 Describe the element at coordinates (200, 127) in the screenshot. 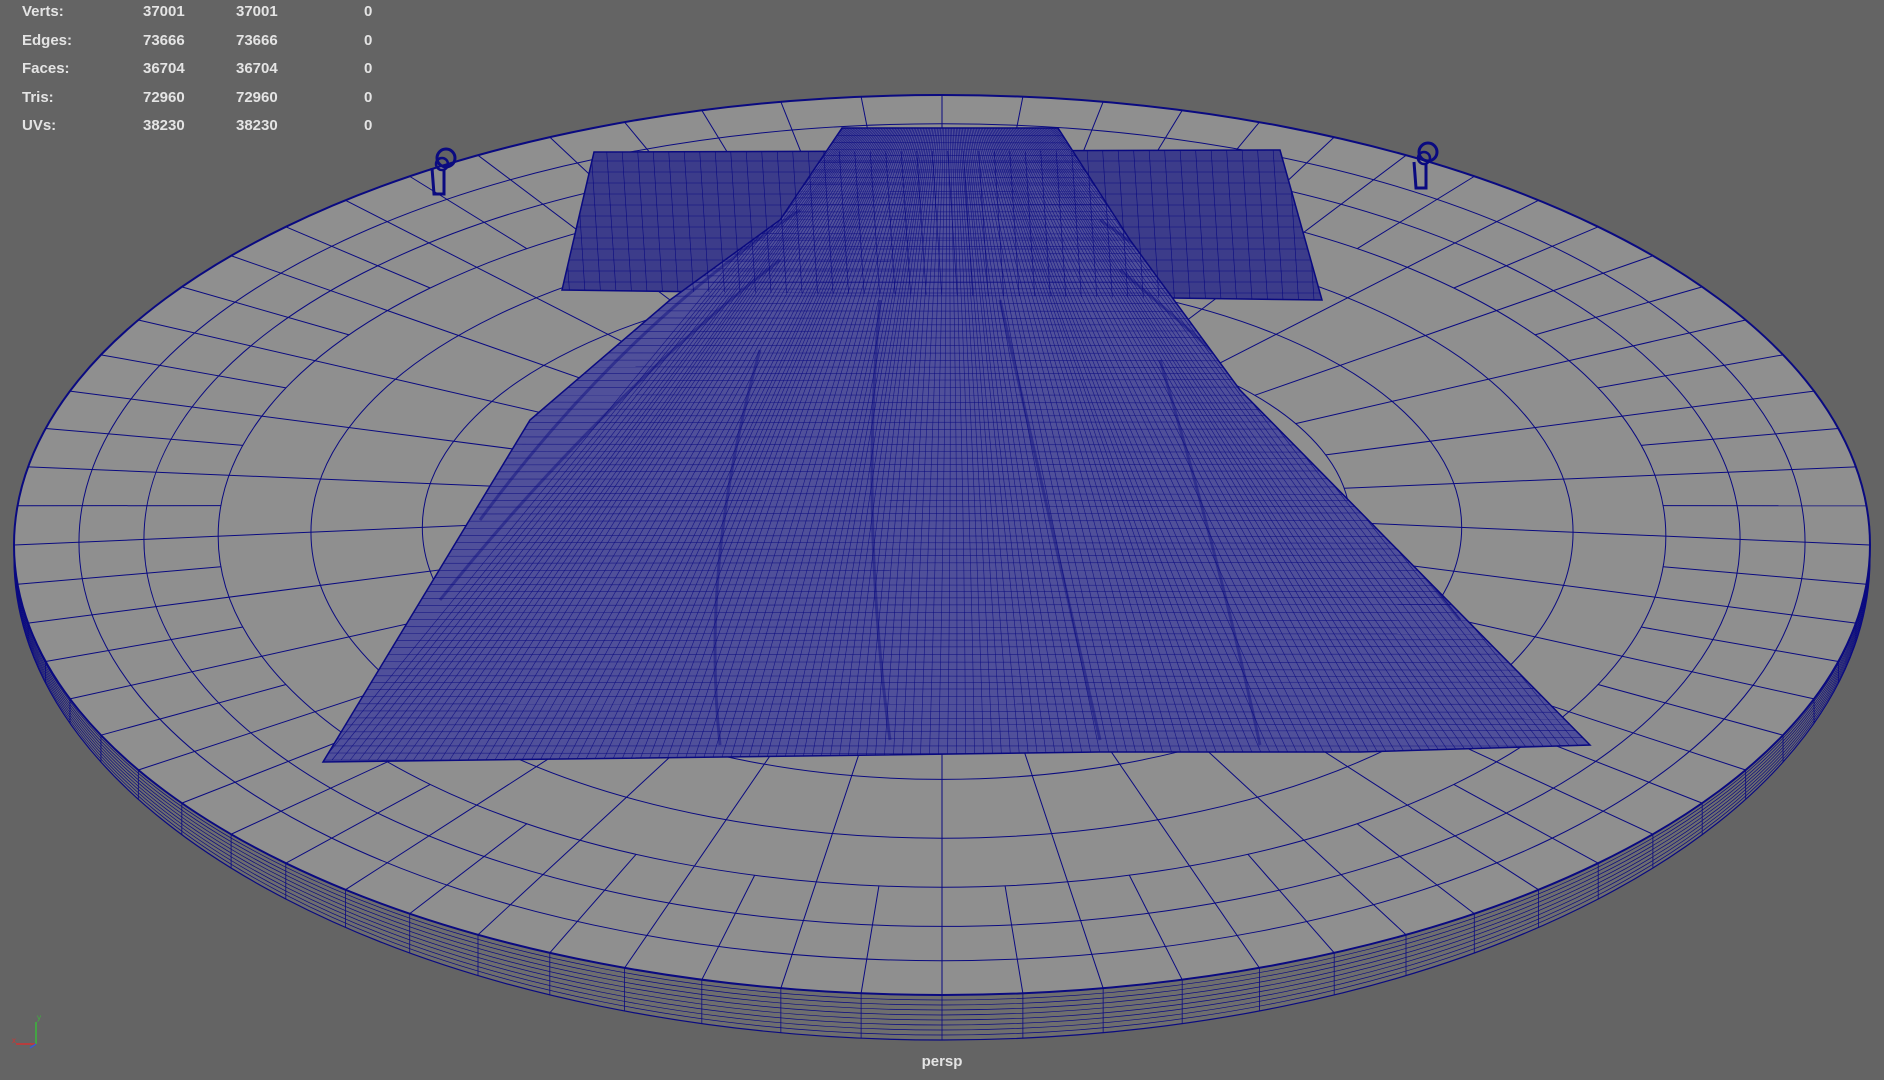

I see `hud-row: UVs: 38230 38230 0` at that location.